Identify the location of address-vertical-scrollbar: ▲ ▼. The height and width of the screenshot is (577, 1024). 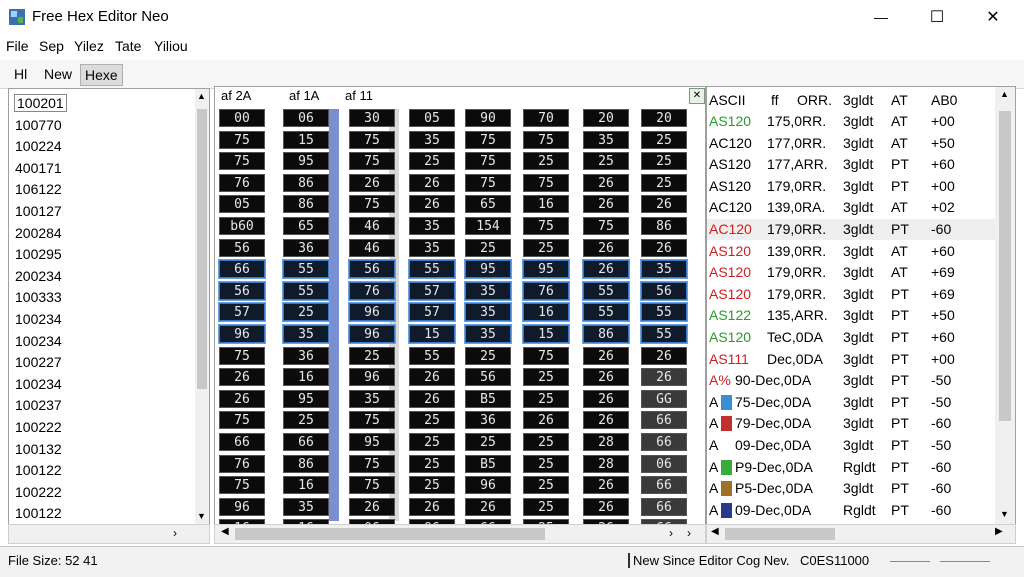
(202, 307).